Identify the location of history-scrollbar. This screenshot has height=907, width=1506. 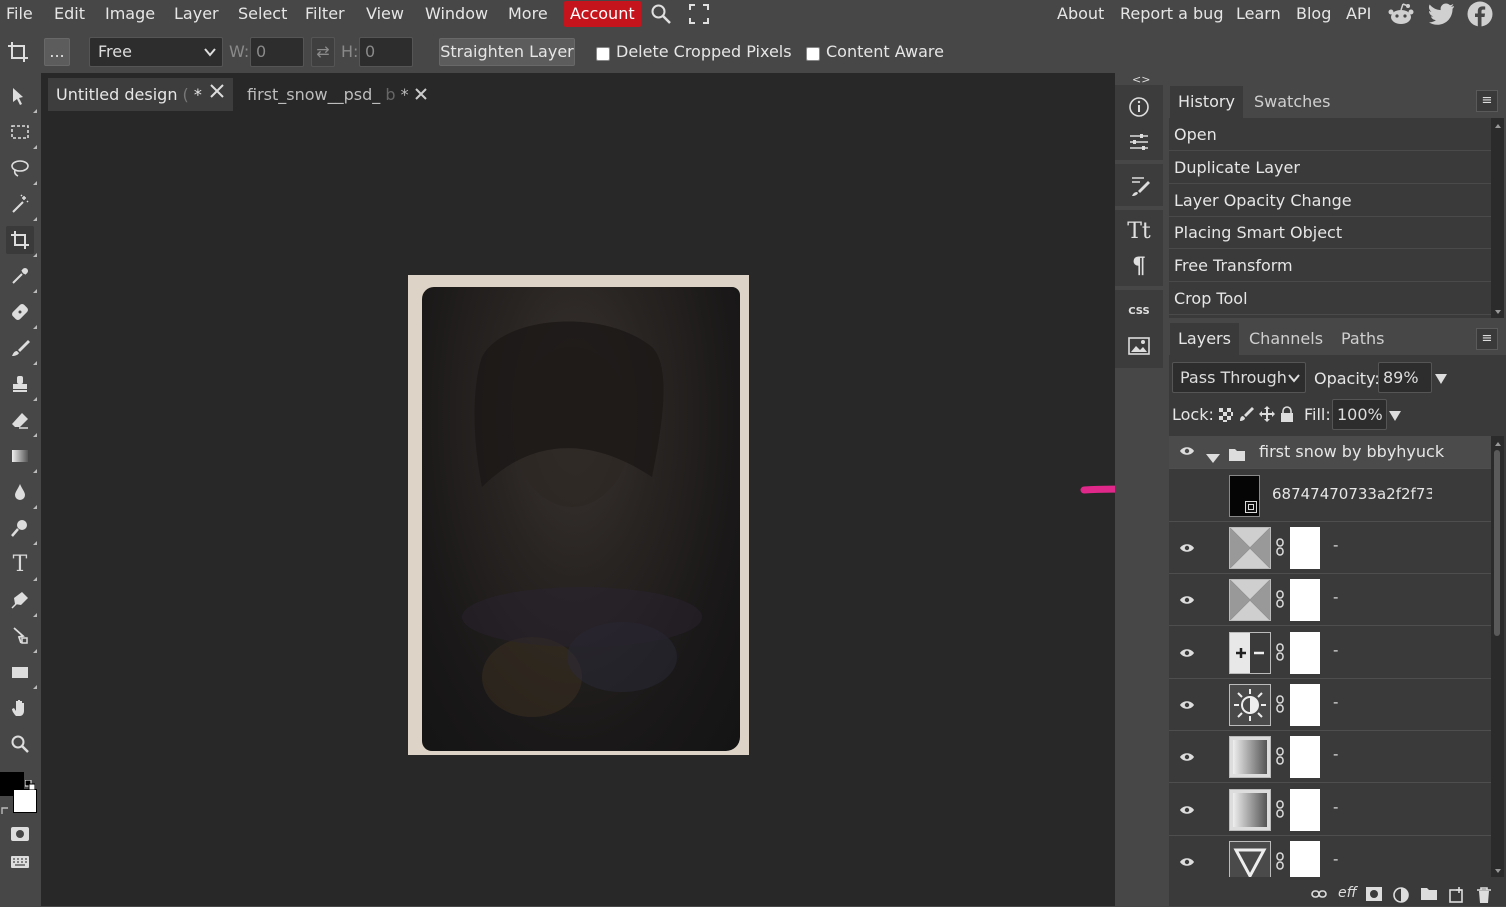
(1497, 218).